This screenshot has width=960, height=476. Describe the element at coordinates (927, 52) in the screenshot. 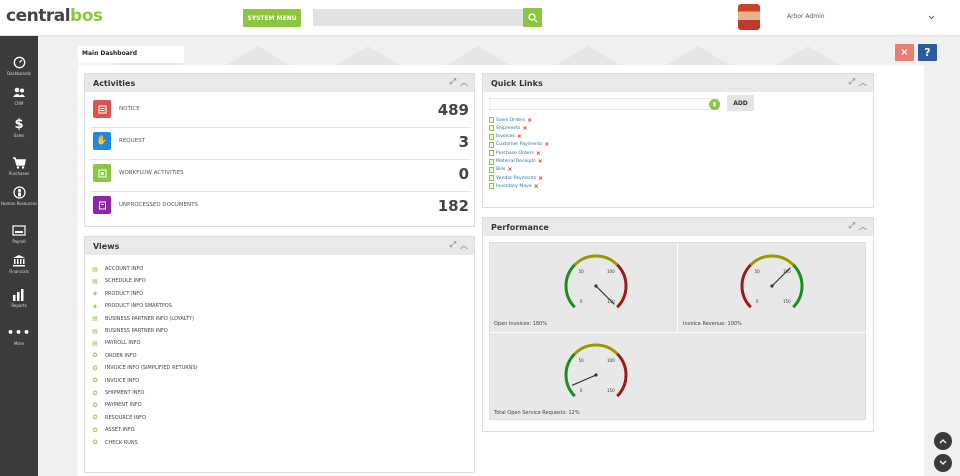

I see `help-button: ?` at that location.